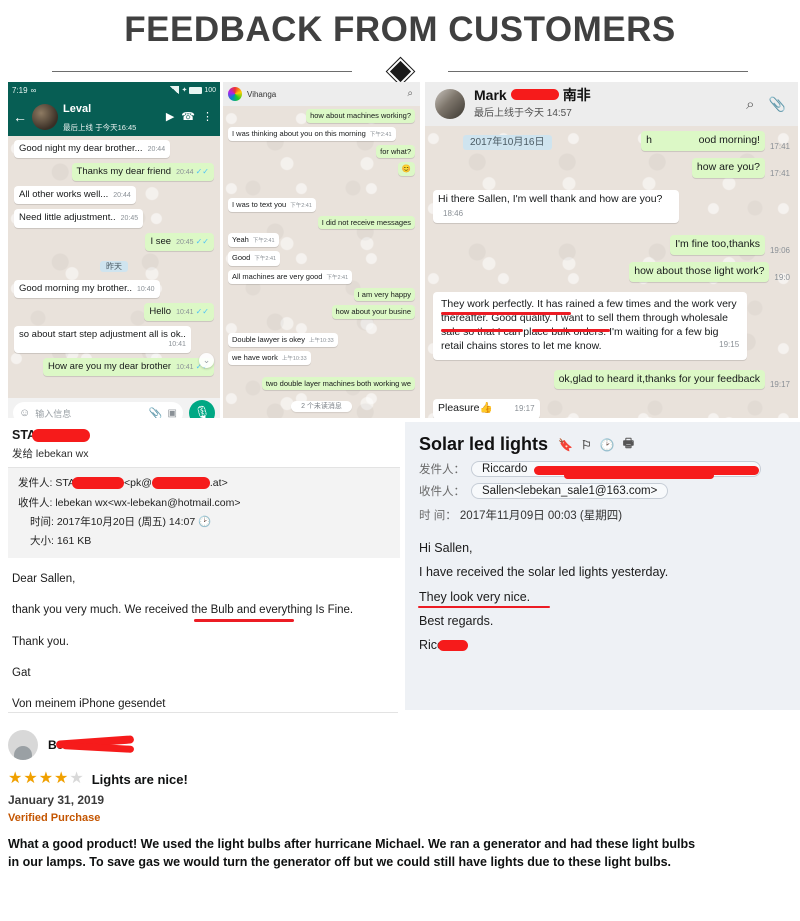 The width and height of the screenshot is (800, 921). Describe the element at coordinates (565, 445) in the screenshot. I see `bookmark-icon: 🔖` at that location.